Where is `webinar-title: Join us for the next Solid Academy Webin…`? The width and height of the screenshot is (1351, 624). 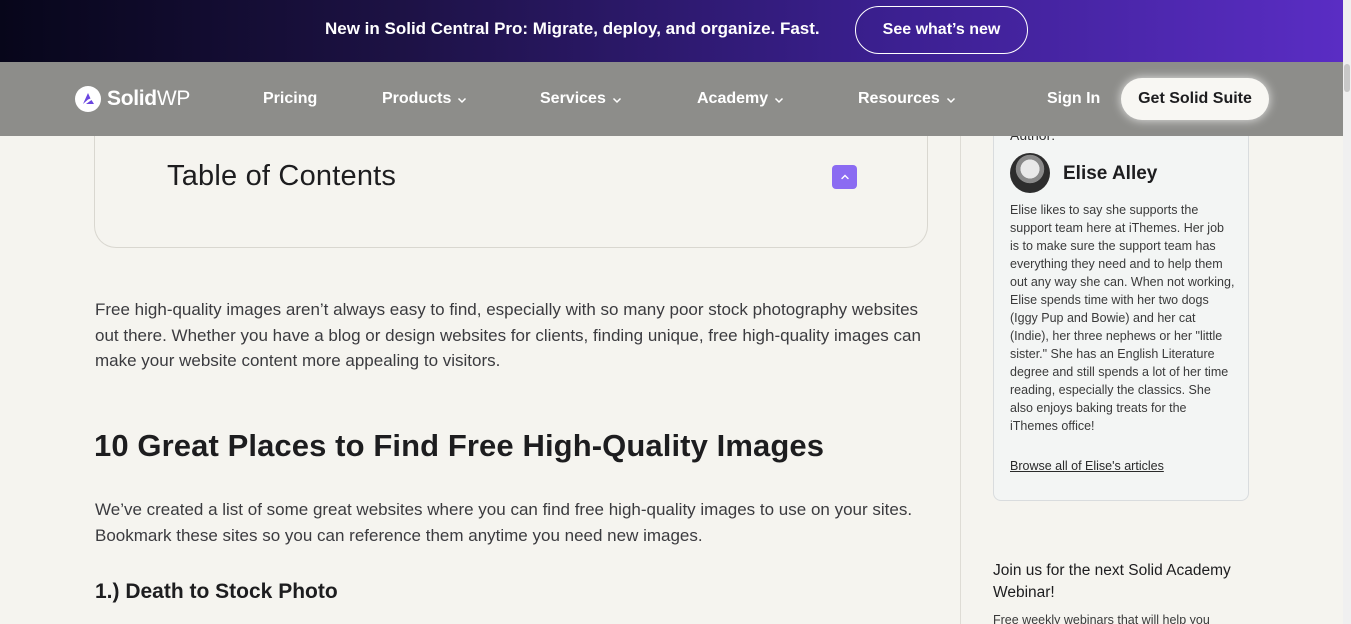 webinar-title: Join us for the next Solid Academy Webin… is located at coordinates (1112, 581).